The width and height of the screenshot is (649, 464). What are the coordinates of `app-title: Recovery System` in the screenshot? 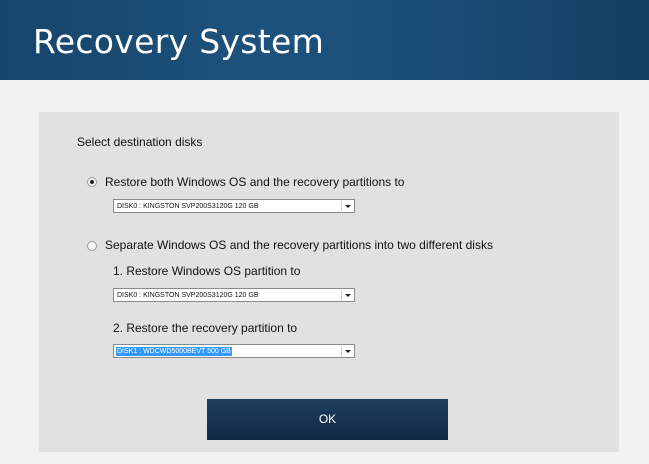 It's located at (179, 41).